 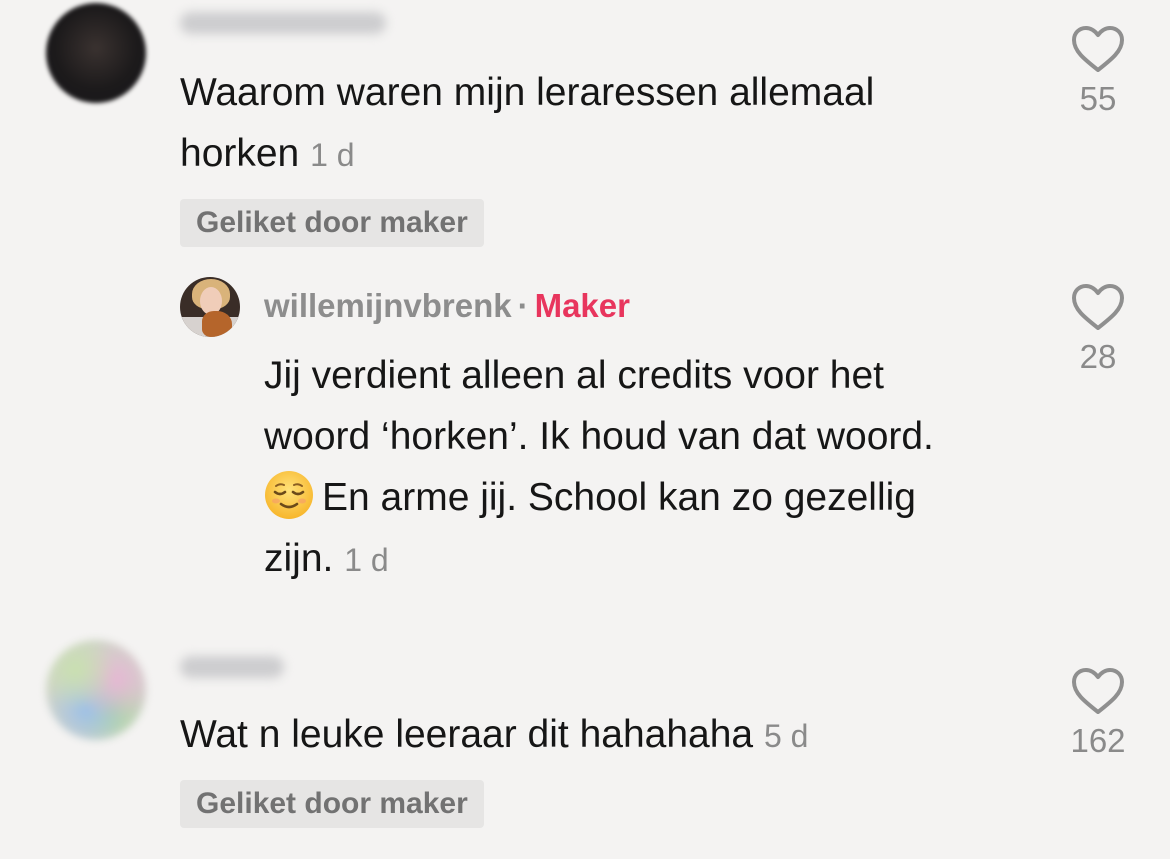 What do you see at coordinates (388, 305) in the screenshot?
I see `reply-username: willemijnvbrenk` at bounding box center [388, 305].